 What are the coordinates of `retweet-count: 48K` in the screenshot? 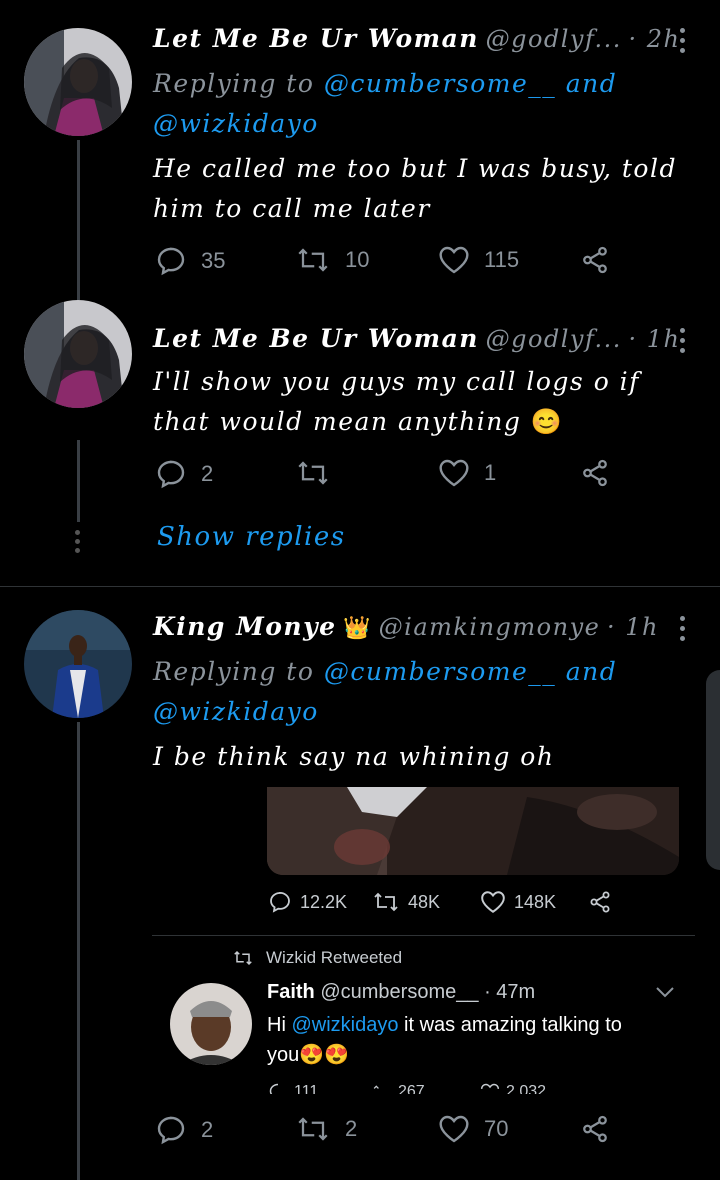 It's located at (406, 902).